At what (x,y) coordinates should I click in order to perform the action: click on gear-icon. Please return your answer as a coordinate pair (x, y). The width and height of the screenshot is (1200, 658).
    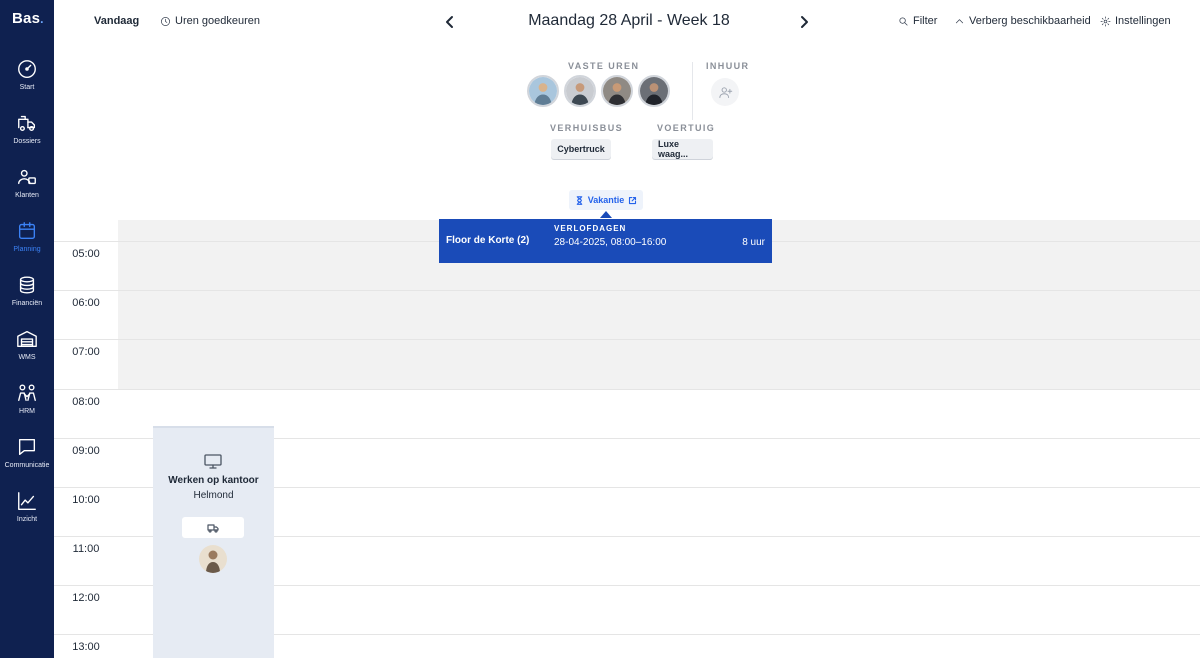
    Looking at the image, I should click on (1105, 21).